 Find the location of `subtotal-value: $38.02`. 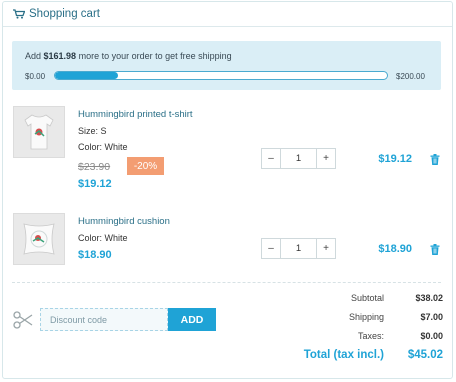

subtotal-value: $38.02 is located at coordinates (429, 298).